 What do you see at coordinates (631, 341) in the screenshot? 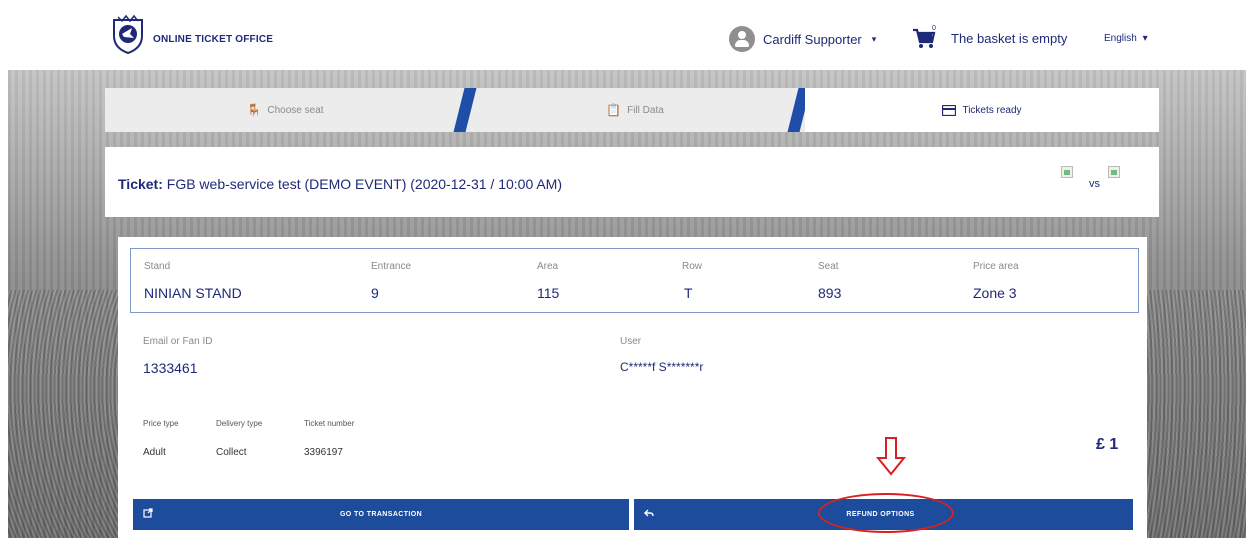
I see `user-label: User` at bounding box center [631, 341].